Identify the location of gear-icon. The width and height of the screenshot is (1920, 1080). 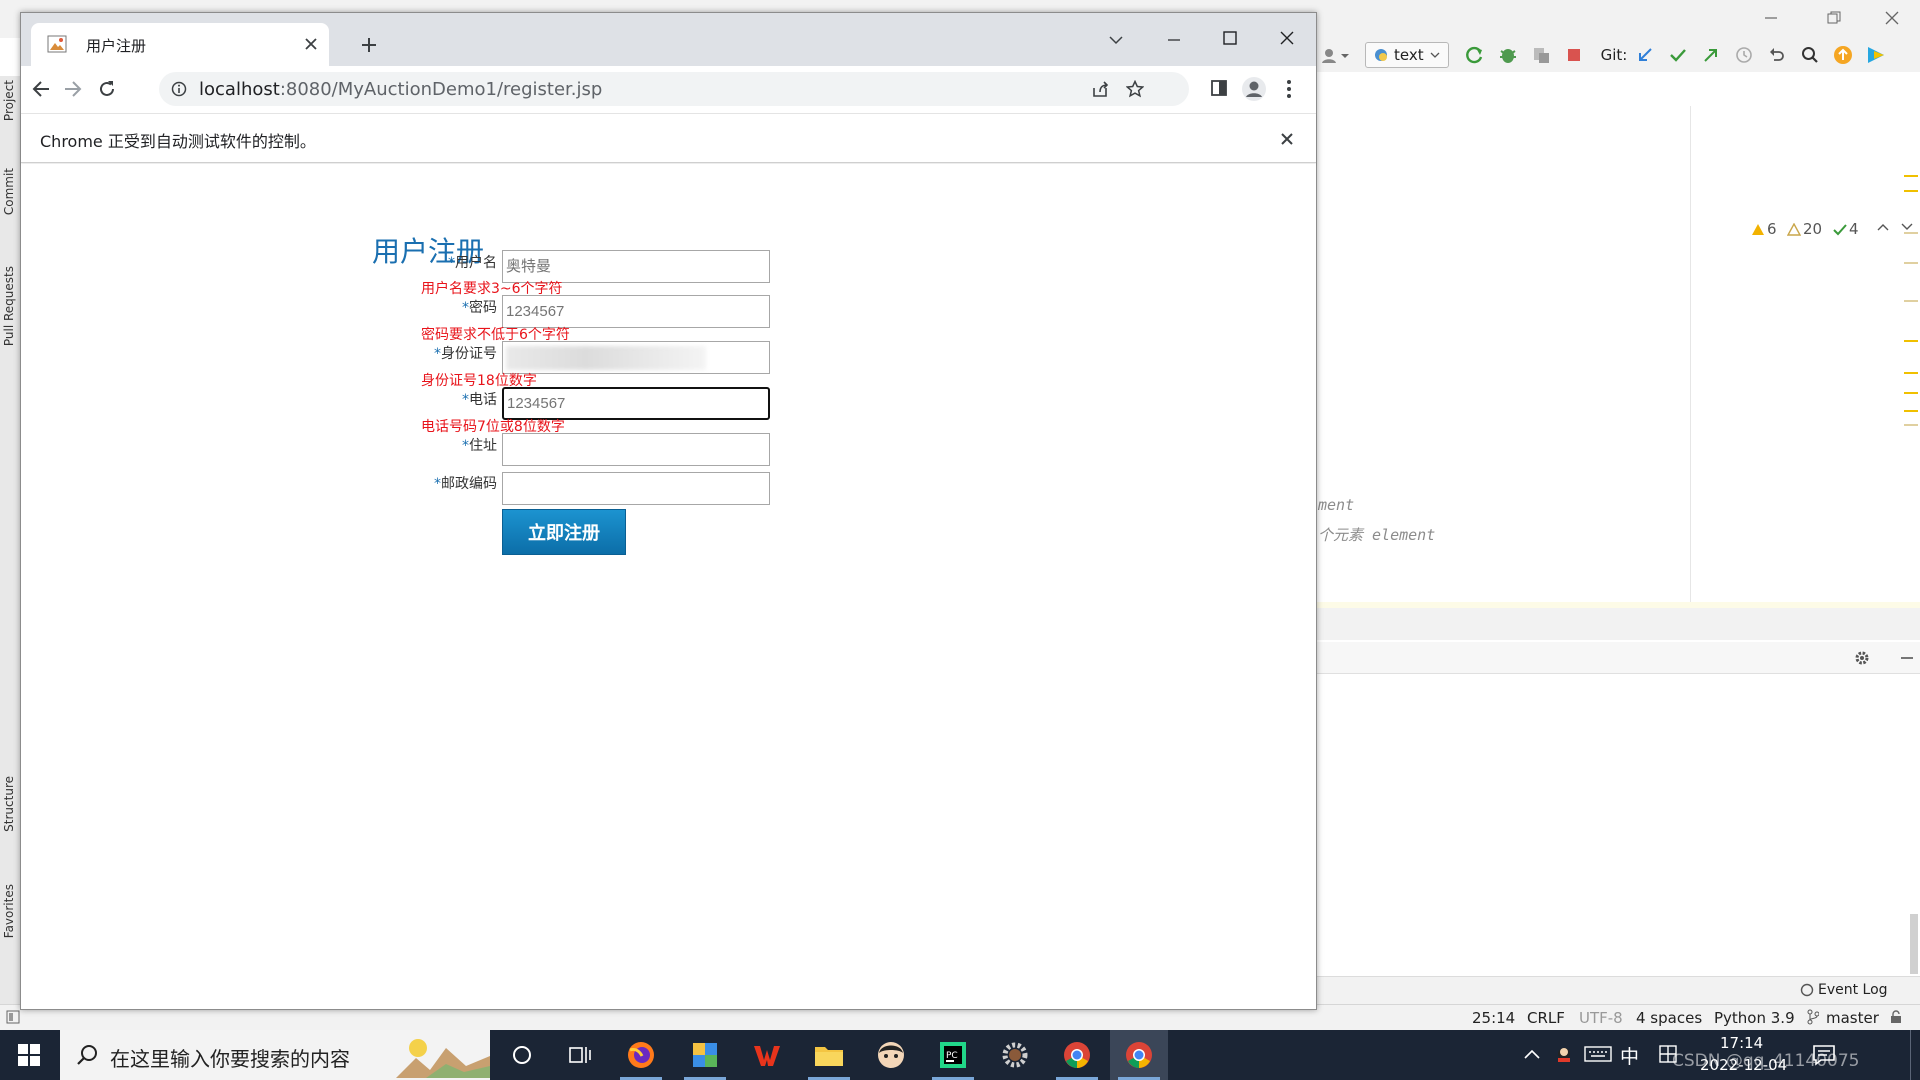
(1862, 658).